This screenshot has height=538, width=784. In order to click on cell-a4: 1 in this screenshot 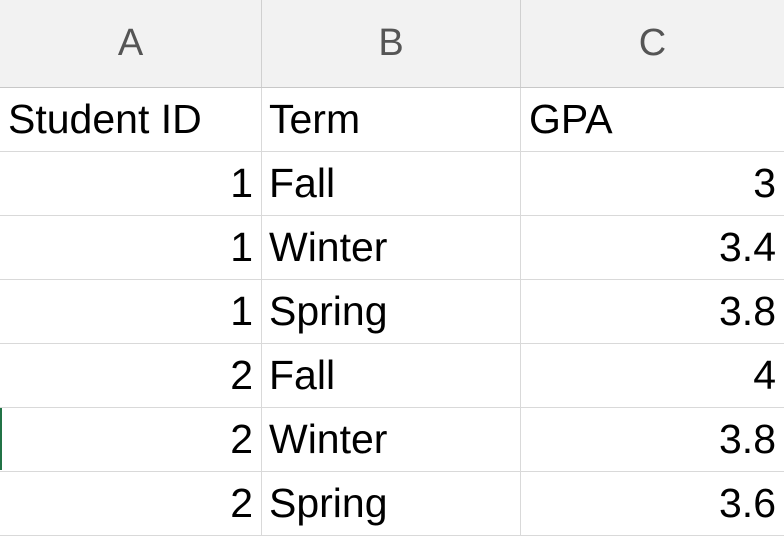, I will do `click(131, 311)`.